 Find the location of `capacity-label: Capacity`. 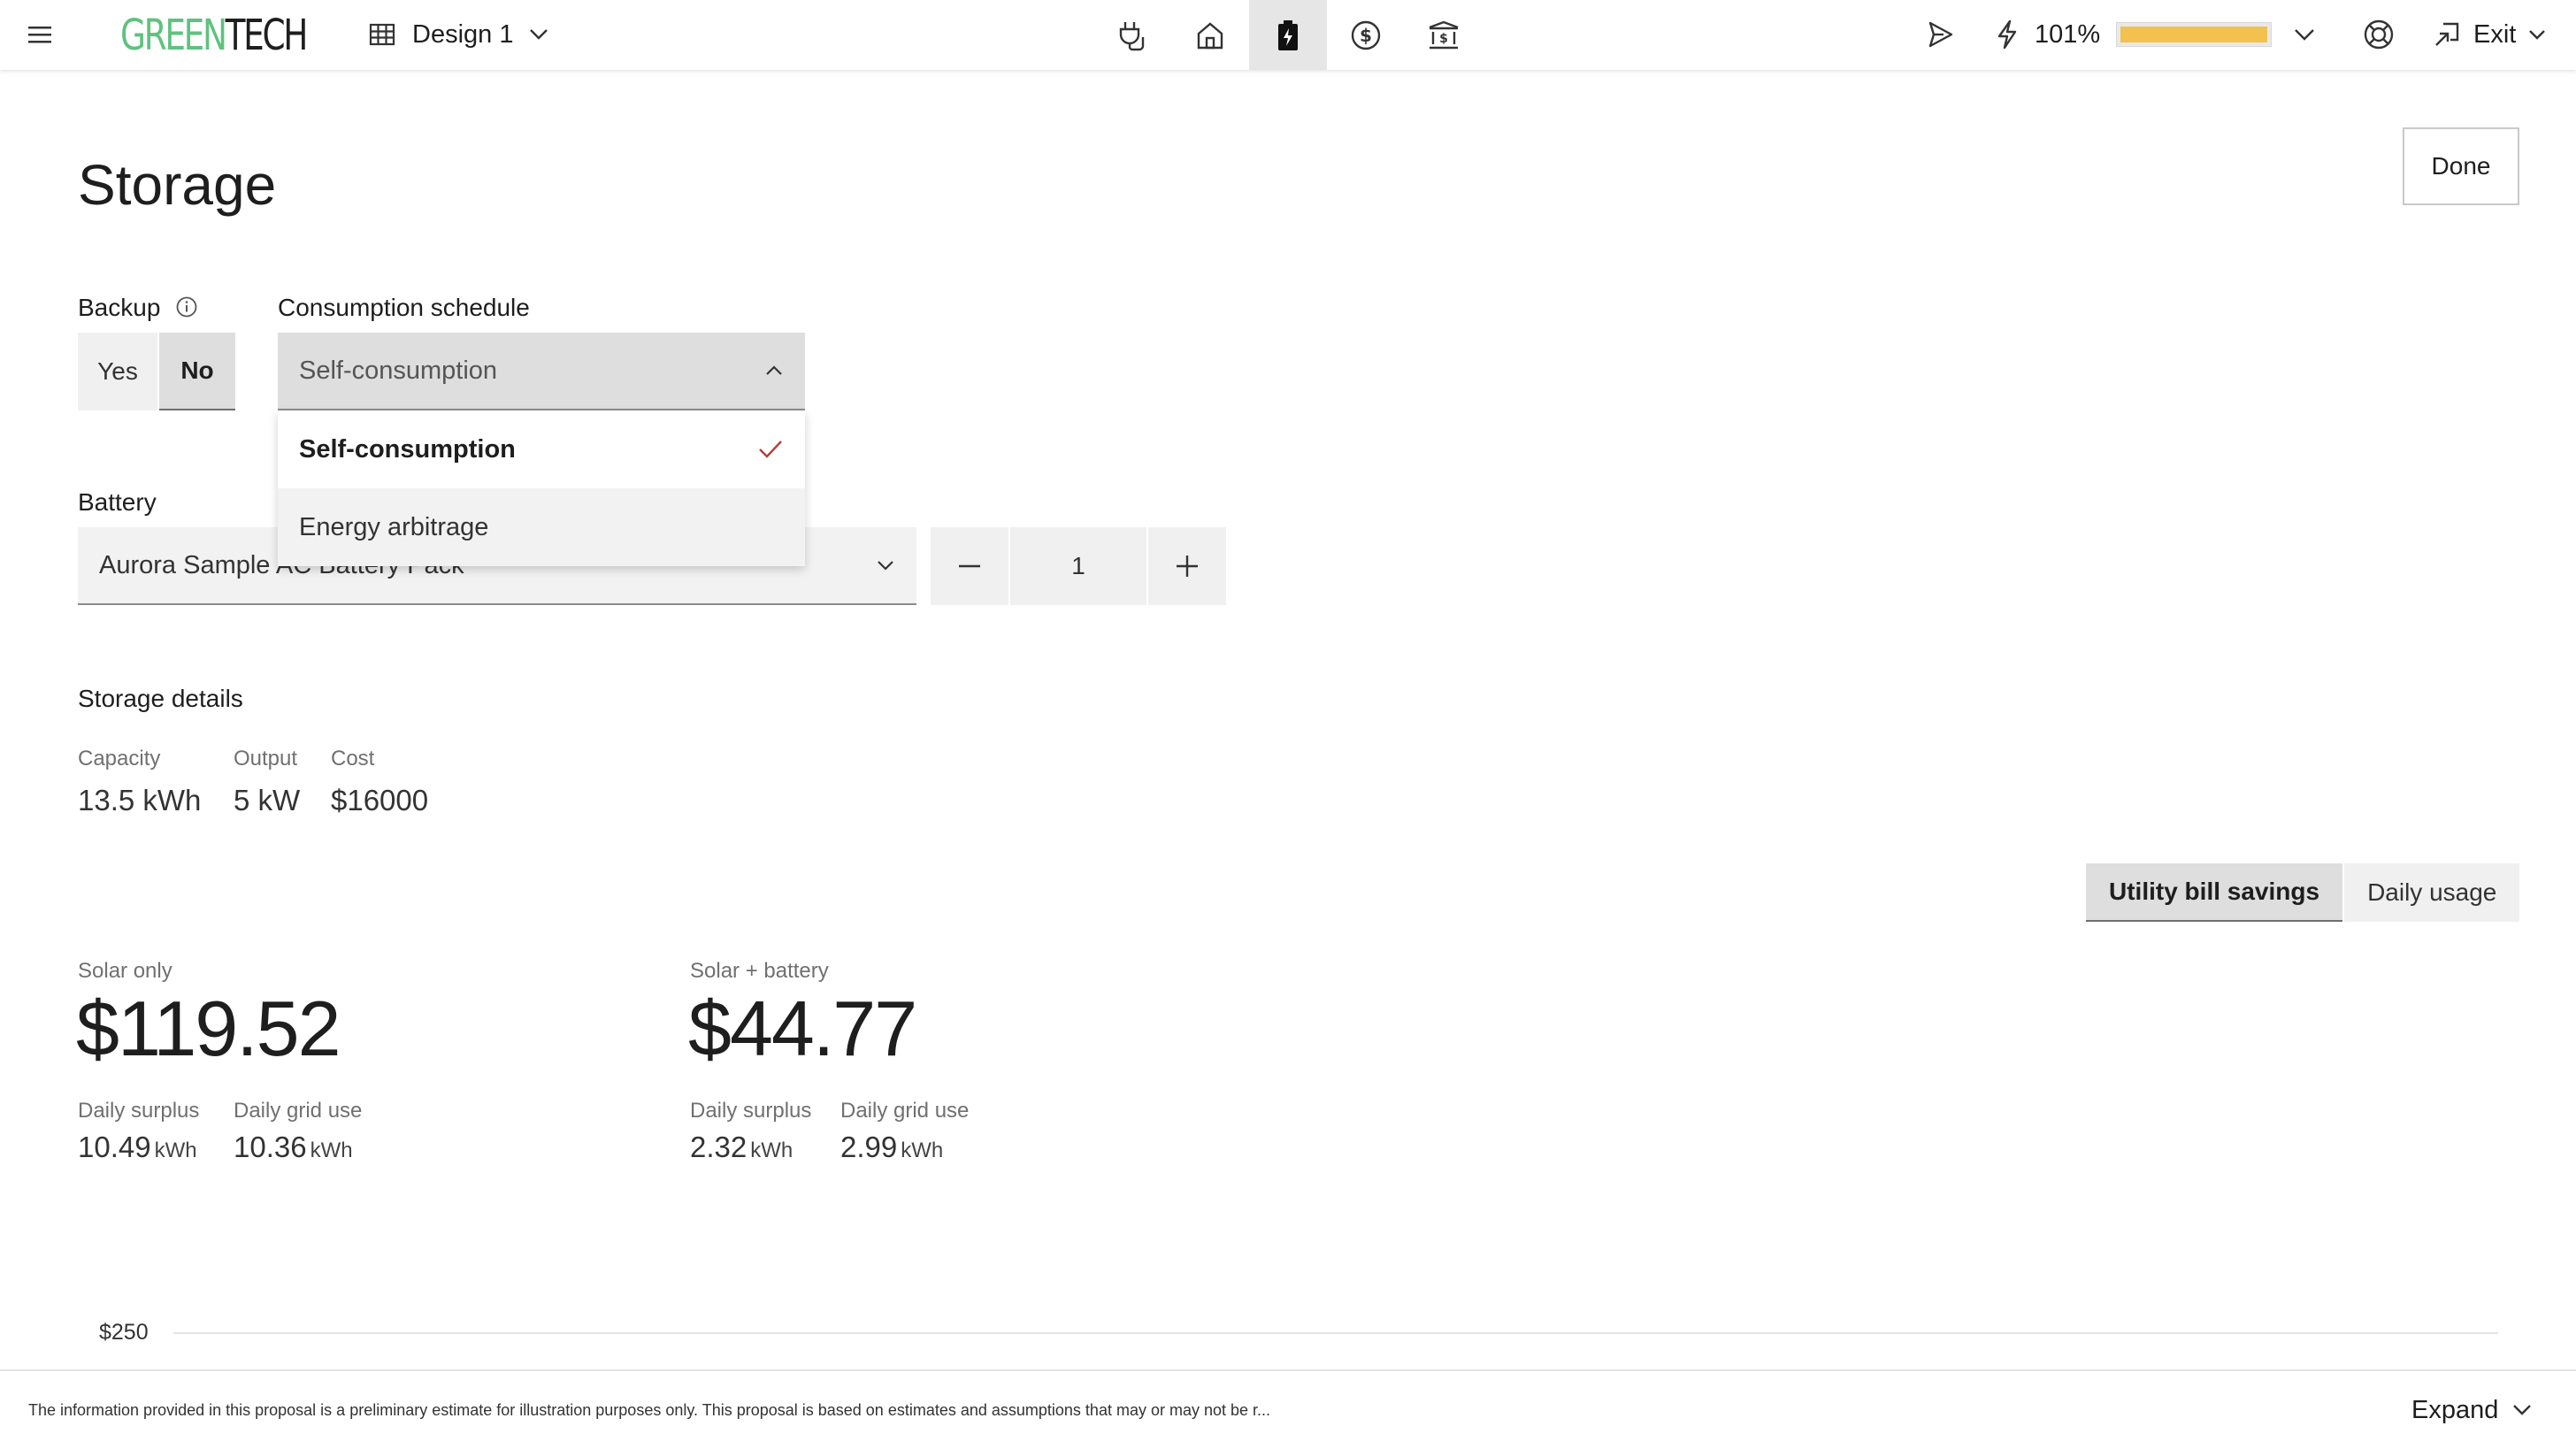

capacity-label: Capacity is located at coordinates (119, 758).